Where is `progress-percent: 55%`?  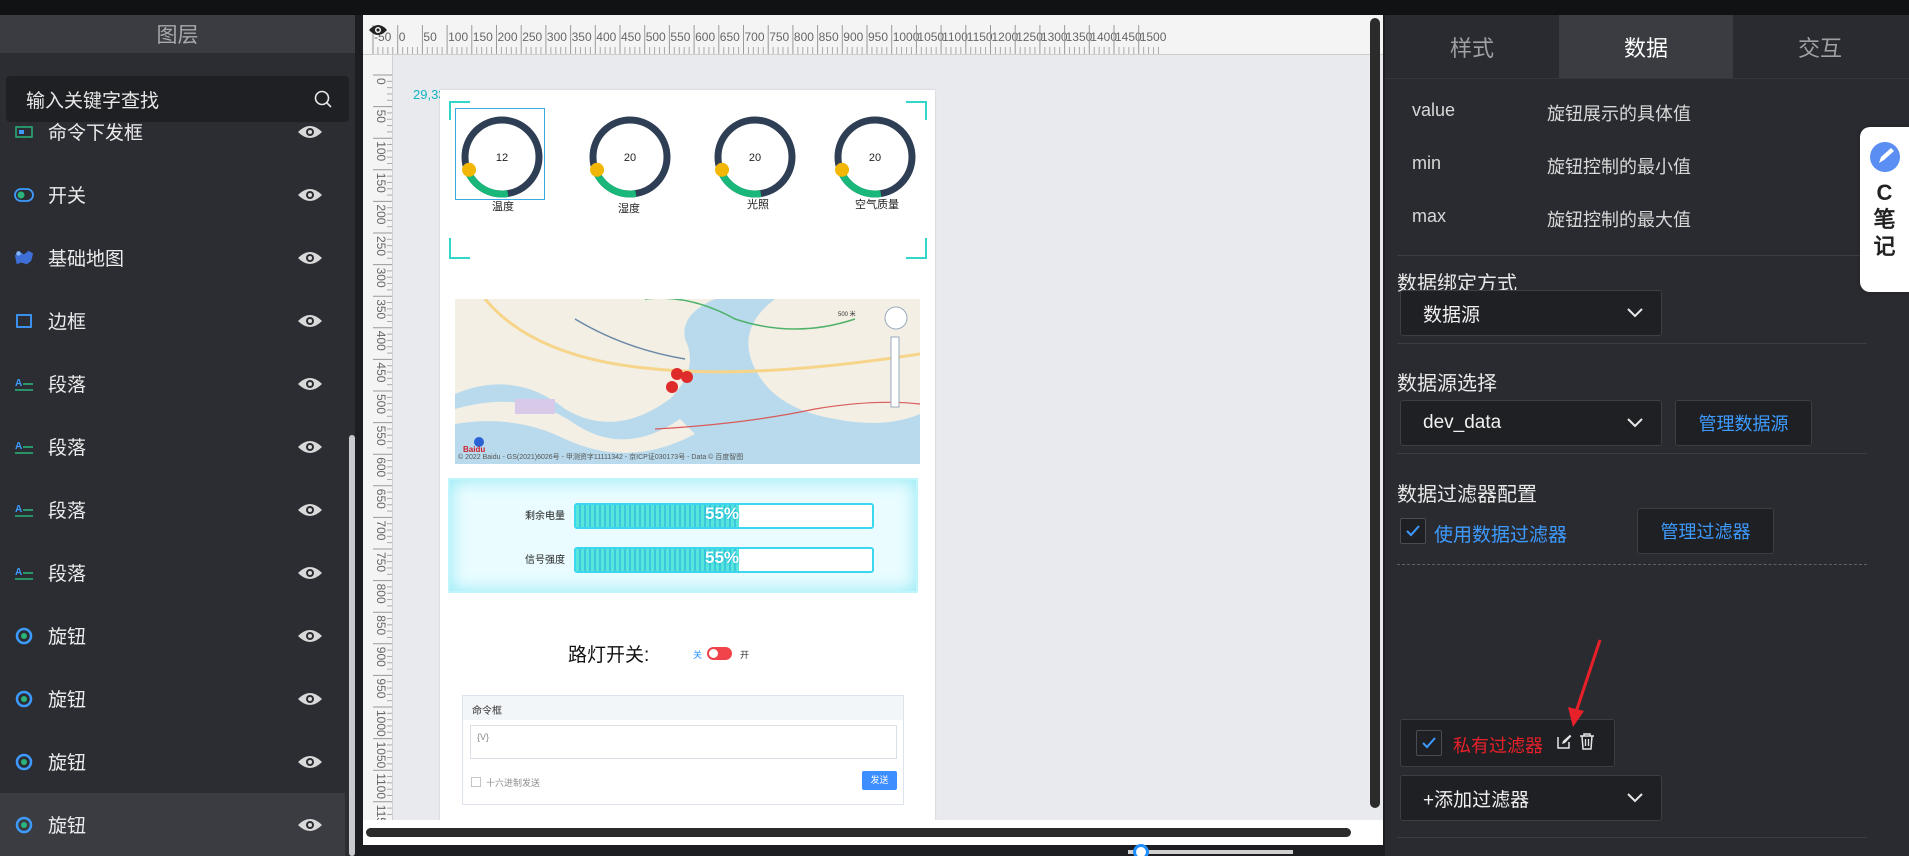 progress-percent: 55% is located at coordinates (722, 513).